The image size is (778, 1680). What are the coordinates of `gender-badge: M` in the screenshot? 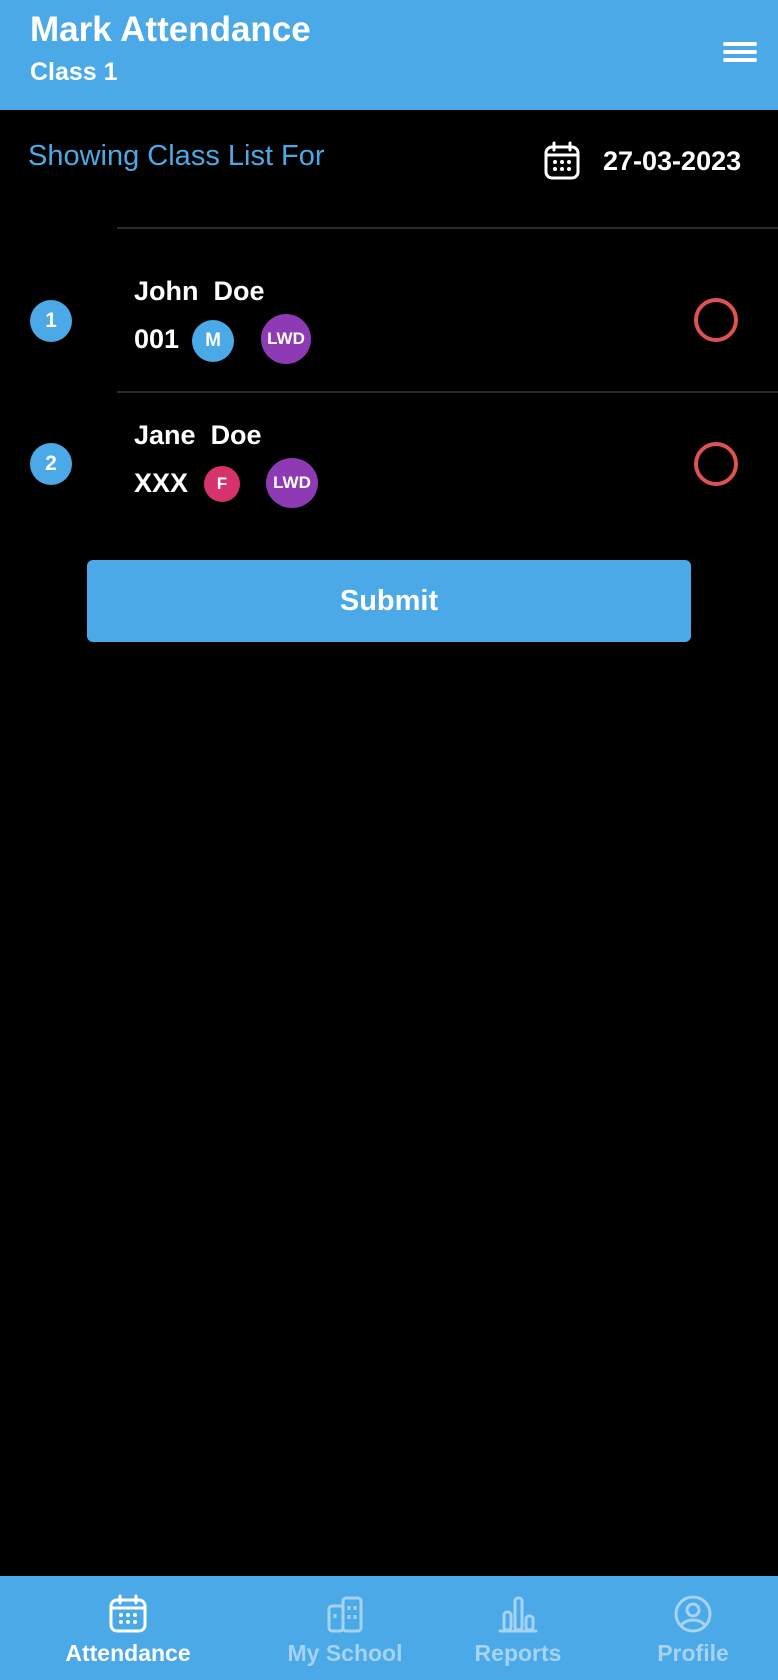 It's located at (213, 341).